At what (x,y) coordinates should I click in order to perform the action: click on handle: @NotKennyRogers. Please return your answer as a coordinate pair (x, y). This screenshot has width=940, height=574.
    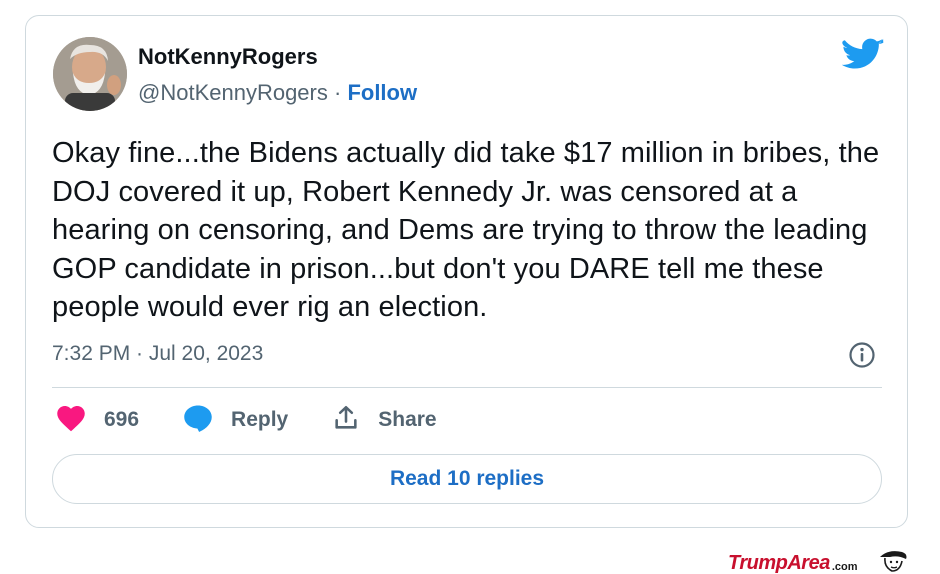
    Looking at the image, I should click on (233, 92).